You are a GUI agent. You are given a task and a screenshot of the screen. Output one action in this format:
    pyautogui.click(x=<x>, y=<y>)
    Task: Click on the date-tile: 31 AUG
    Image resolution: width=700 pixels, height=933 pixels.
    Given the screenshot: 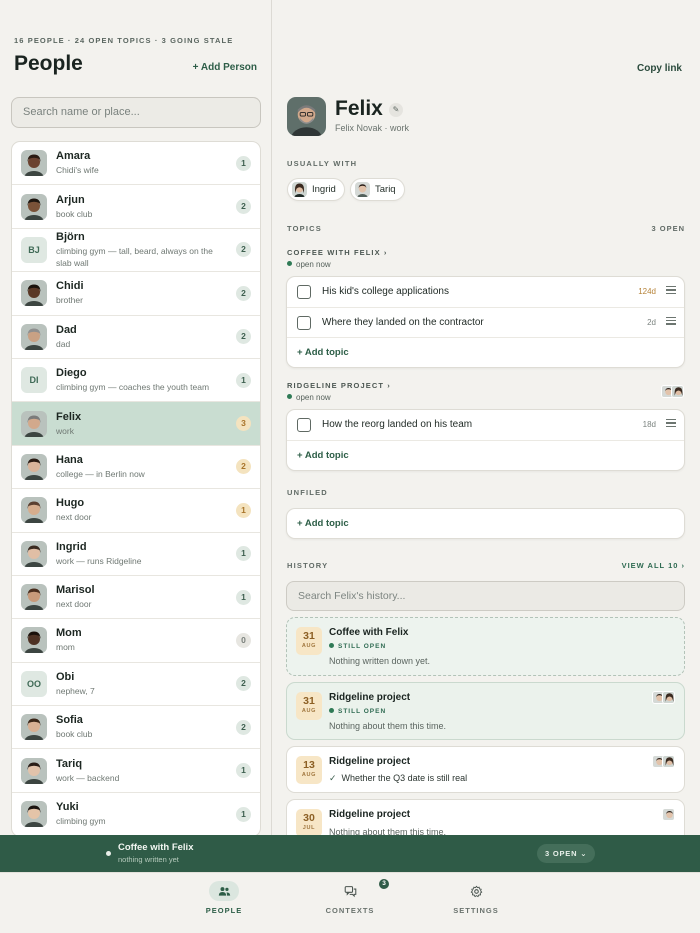 What is the action you would take?
    pyautogui.click(x=309, y=706)
    